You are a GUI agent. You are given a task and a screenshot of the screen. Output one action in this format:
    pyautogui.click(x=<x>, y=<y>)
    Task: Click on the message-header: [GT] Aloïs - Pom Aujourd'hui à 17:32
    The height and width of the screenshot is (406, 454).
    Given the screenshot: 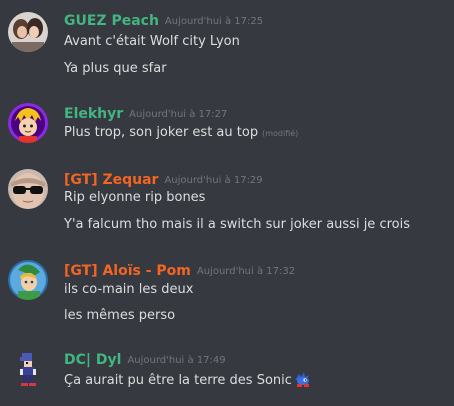 What is the action you would take?
    pyautogui.click(x=179, y=270)
    